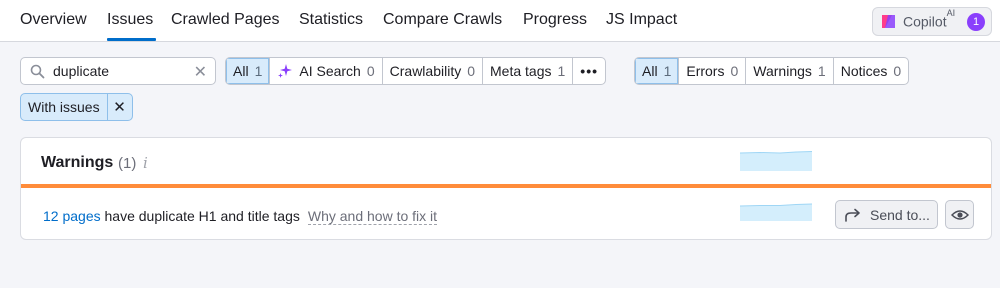 The image size is (1000, 288). I want to click on tab-compare-crawls: Compare Crawls, so click(442, 20).